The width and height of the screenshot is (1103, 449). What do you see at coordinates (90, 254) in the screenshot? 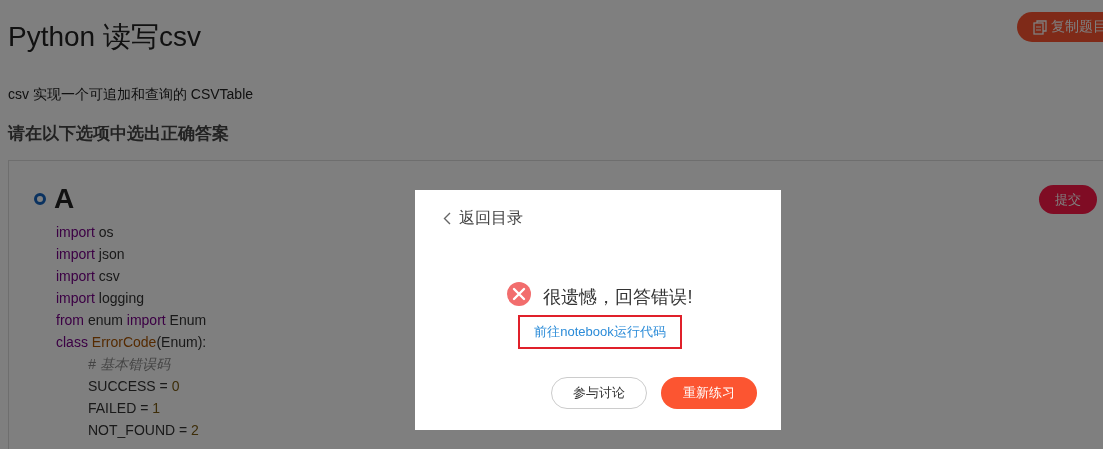
I see `code-line: import json` at bounding box center [90, 254].